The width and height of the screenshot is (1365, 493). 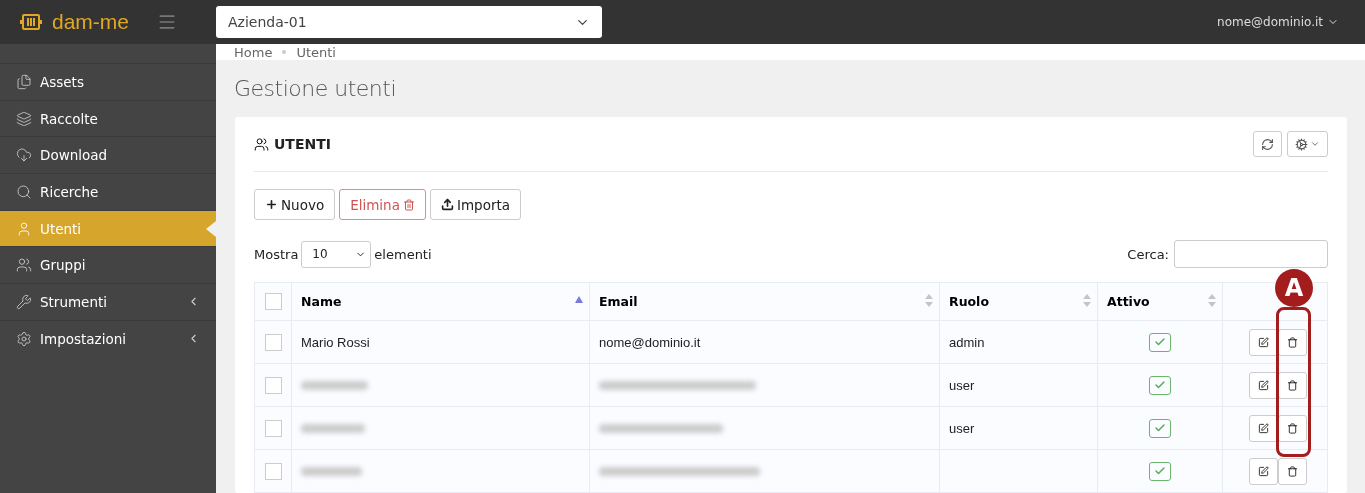 I want to click on table-cell: admin, so click(x=1018, y=342).